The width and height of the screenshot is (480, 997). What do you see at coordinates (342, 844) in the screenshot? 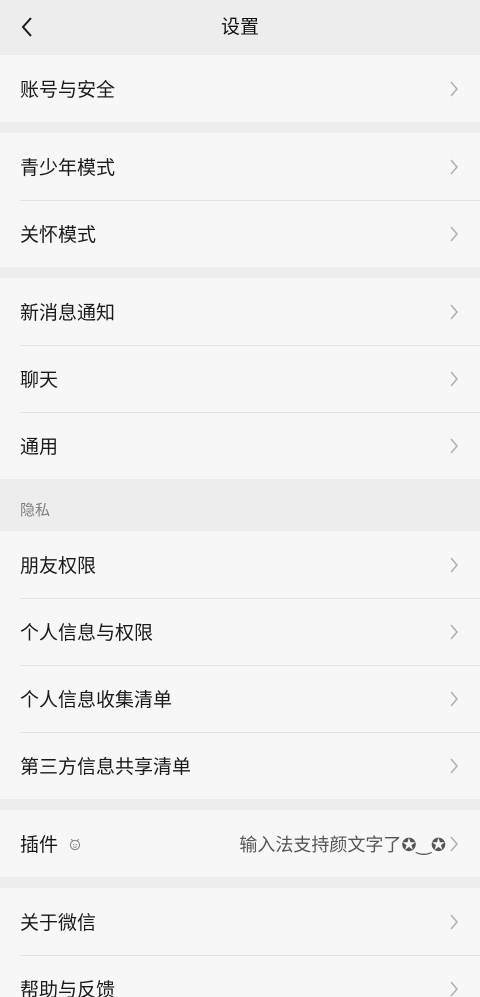
I see `plugin-status-text: 输入法支持颜文字了✪‿✪` at bounding box center [342, 844].